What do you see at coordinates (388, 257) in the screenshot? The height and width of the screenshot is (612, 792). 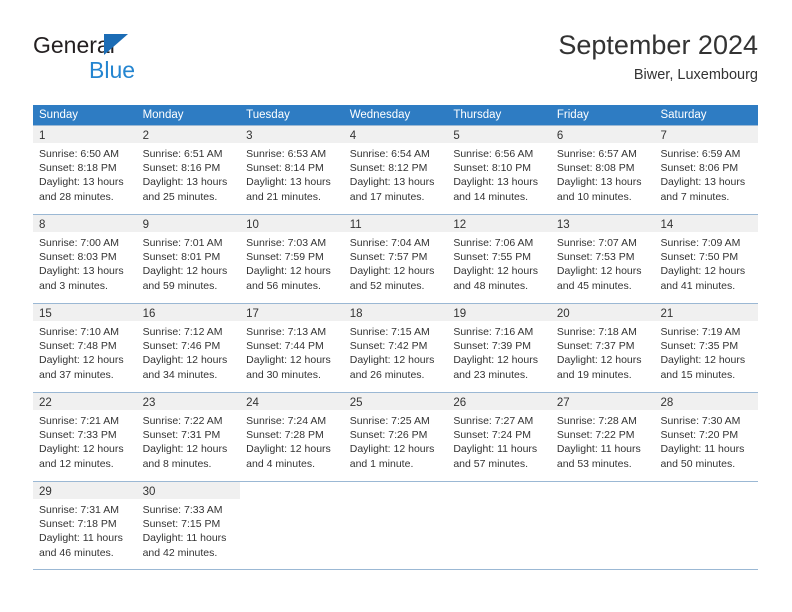 I see `sunset-text: Sunset: 7:57 PM` at bounding box center [388, 257].